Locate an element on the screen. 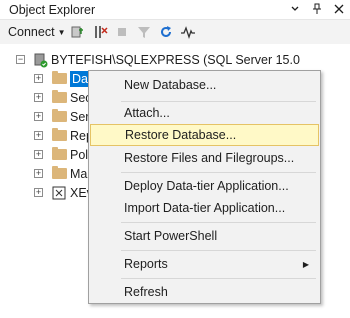  connect-label: Connect is located at coordinates (31, 32).